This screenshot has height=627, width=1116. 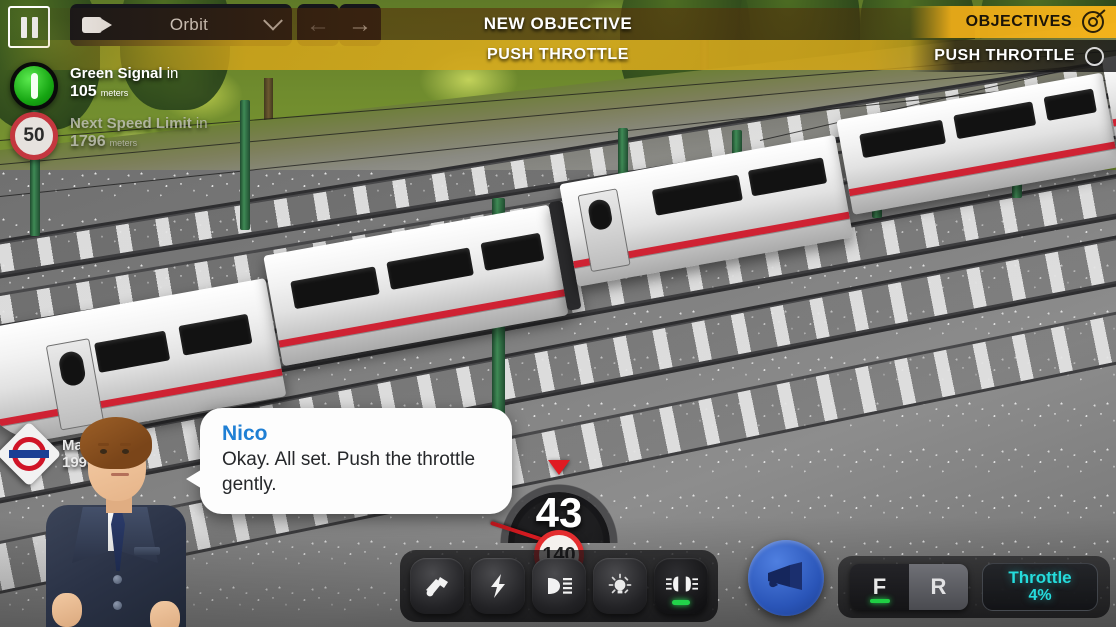 I want to click on signal-title: Green Signal, so click(x=116, y=73).